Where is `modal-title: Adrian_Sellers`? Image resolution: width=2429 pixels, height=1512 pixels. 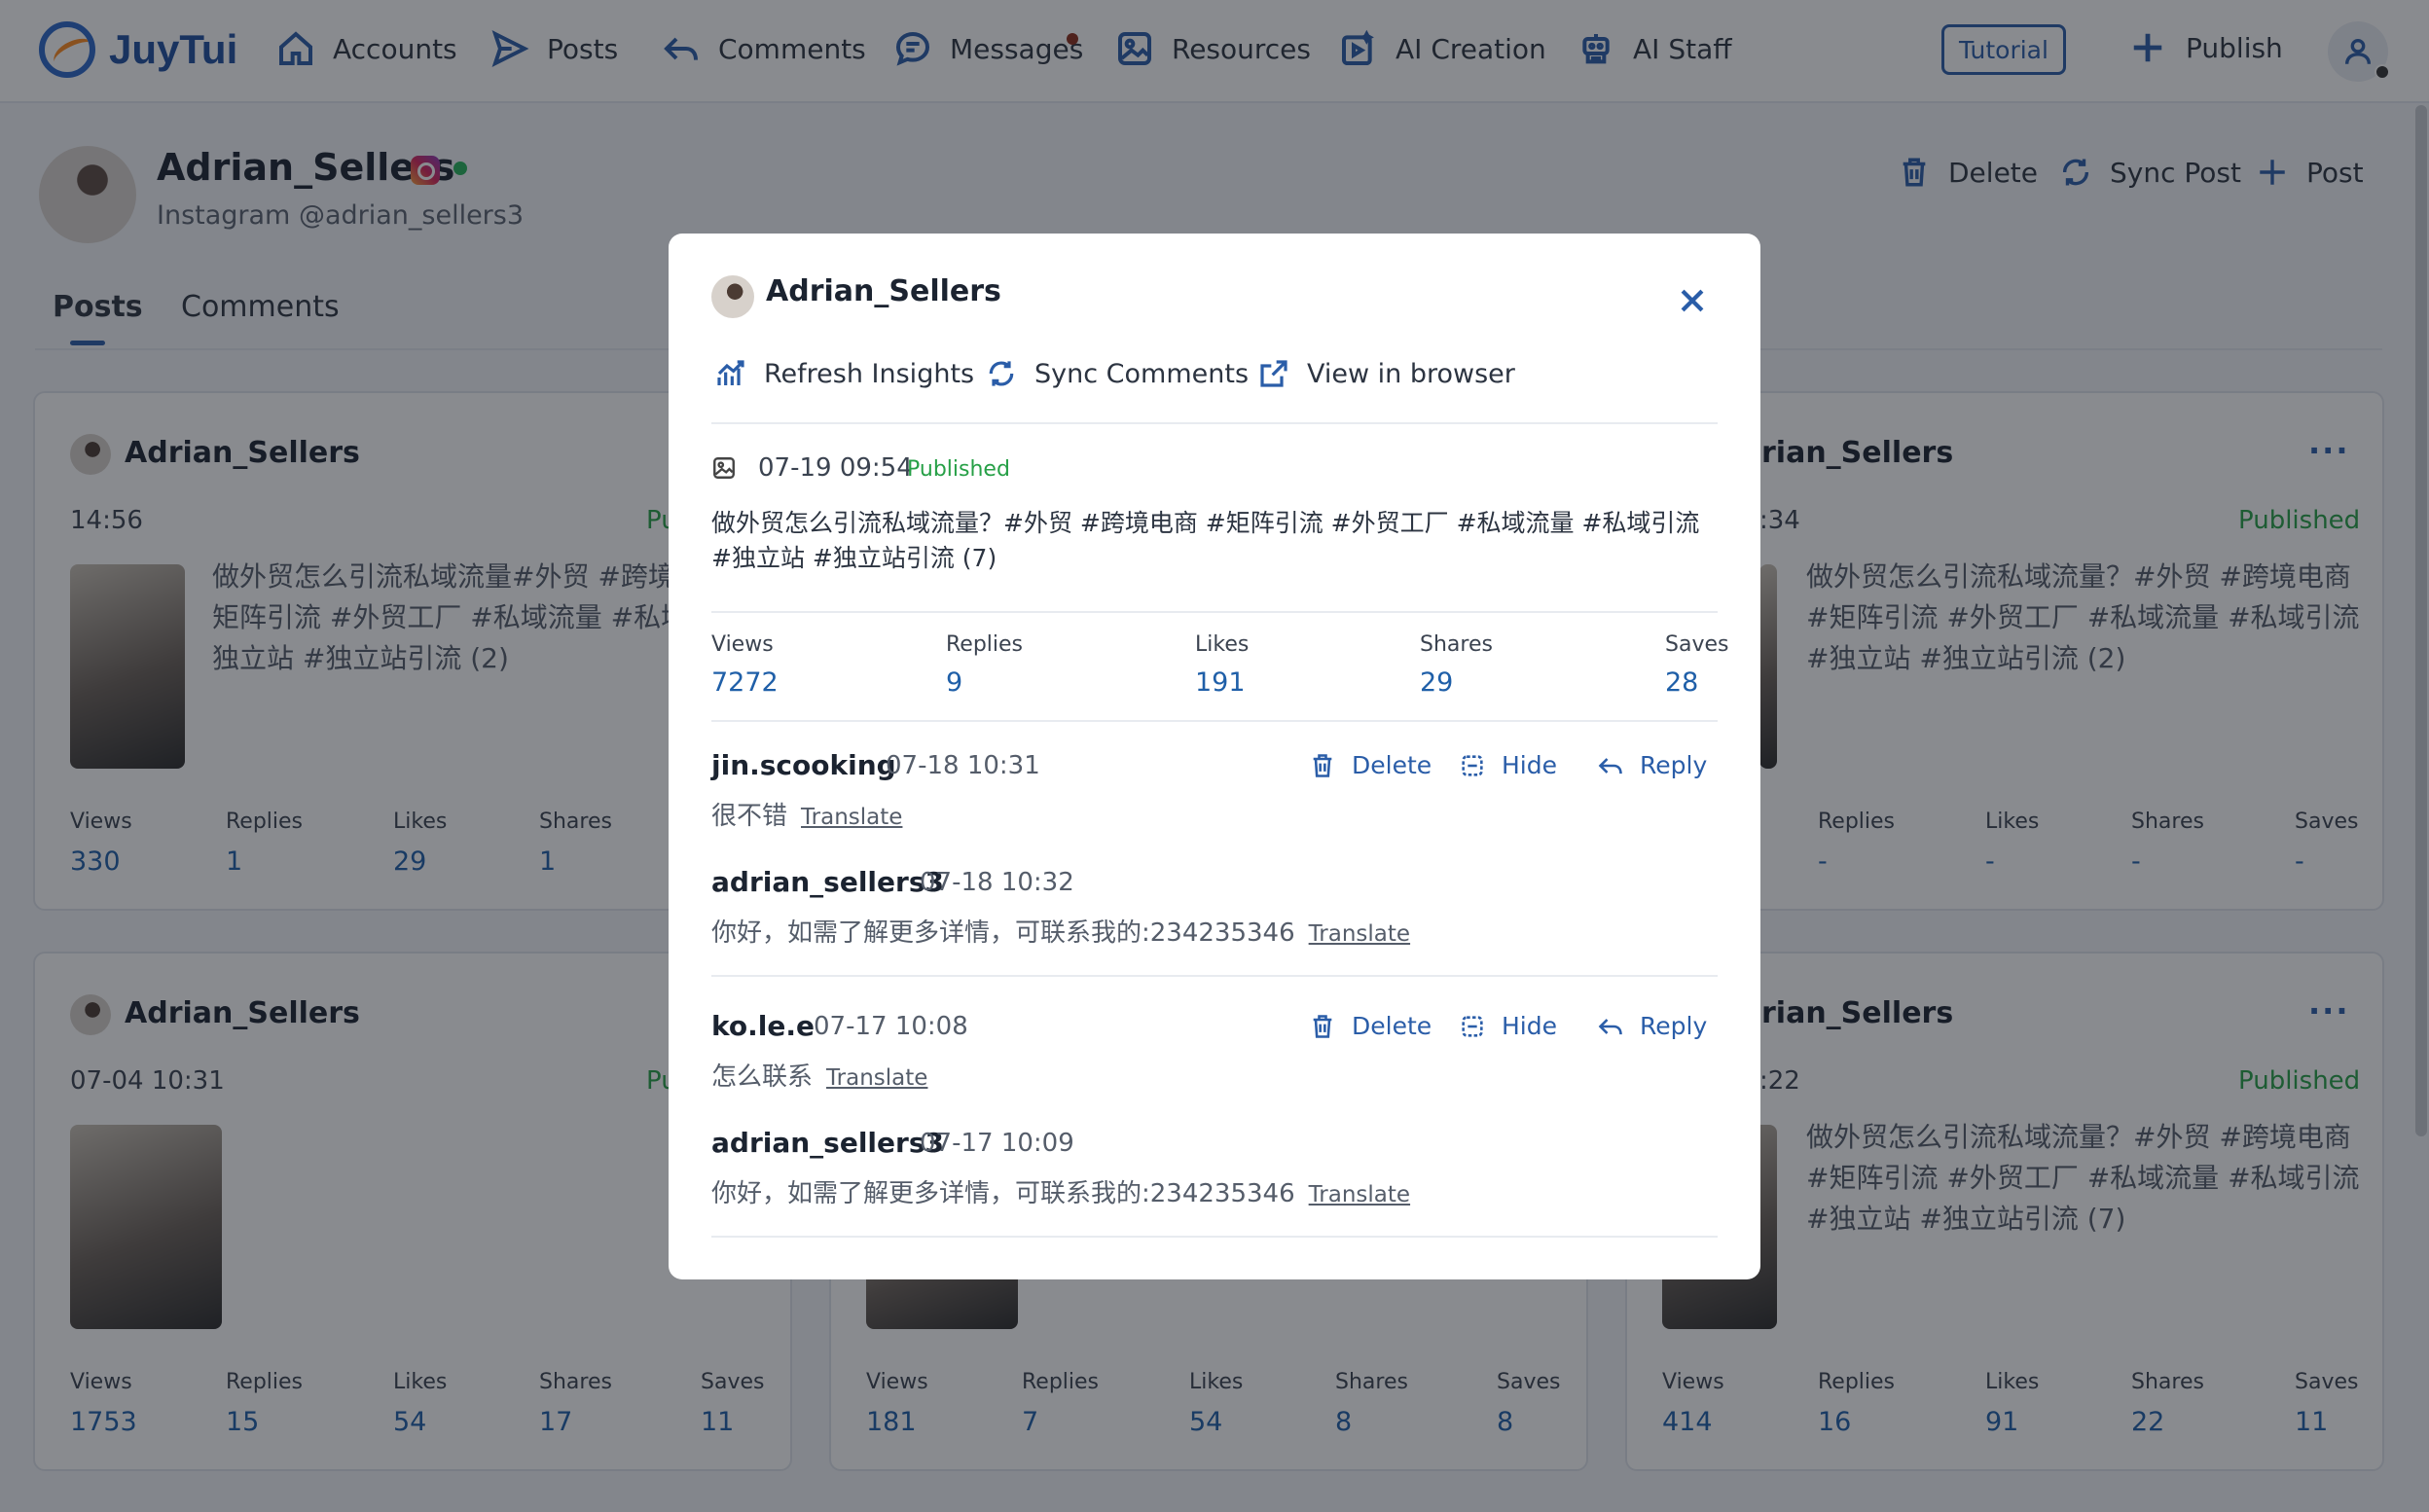
modal-title: Adrian_Sellers is located at coordinates (883, 291).